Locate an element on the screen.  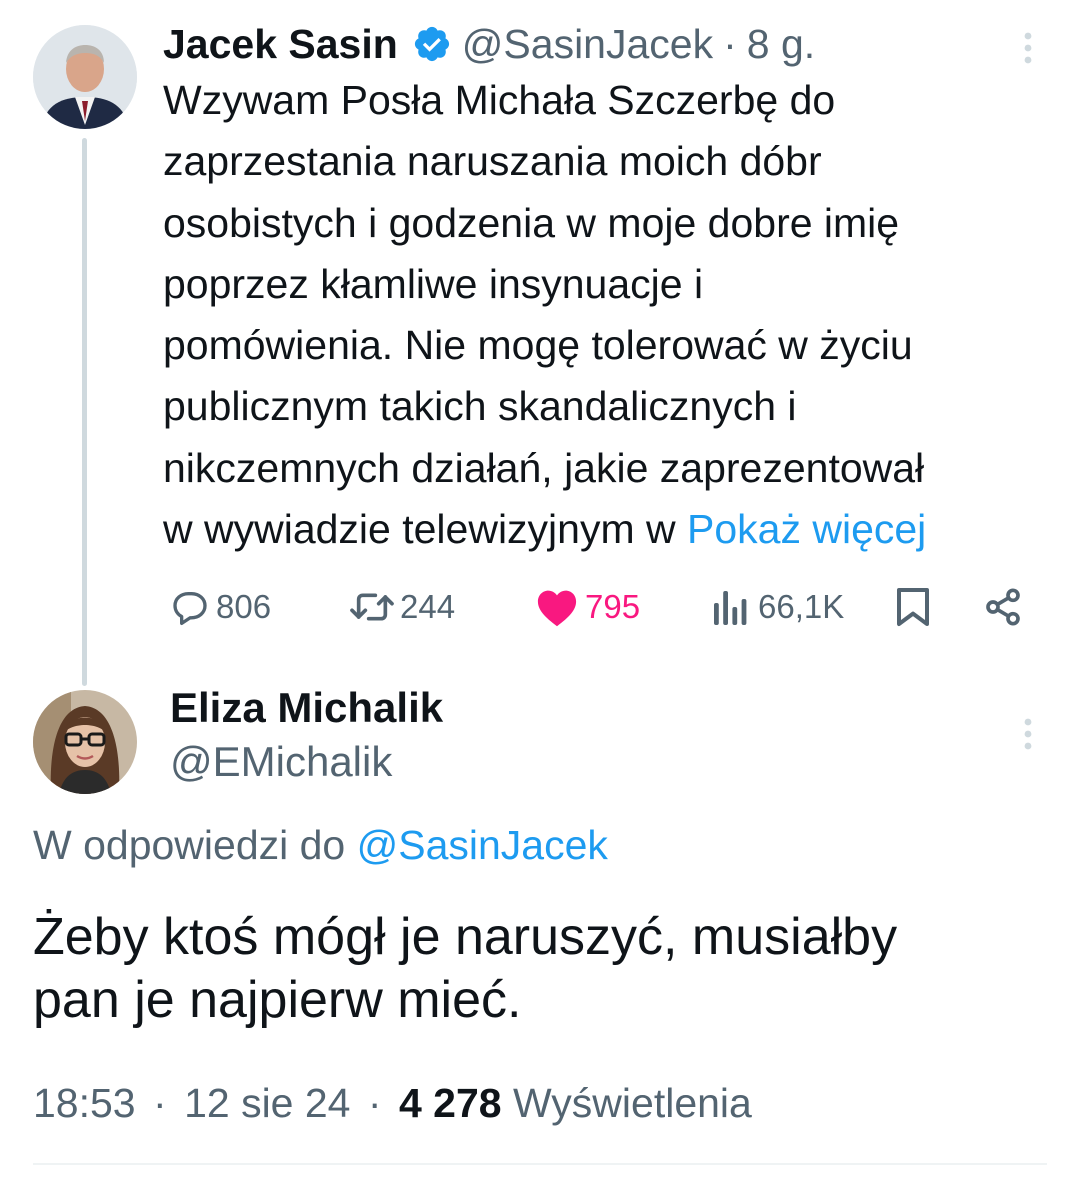
like-count: 795 is located at coordinates (613, 606).